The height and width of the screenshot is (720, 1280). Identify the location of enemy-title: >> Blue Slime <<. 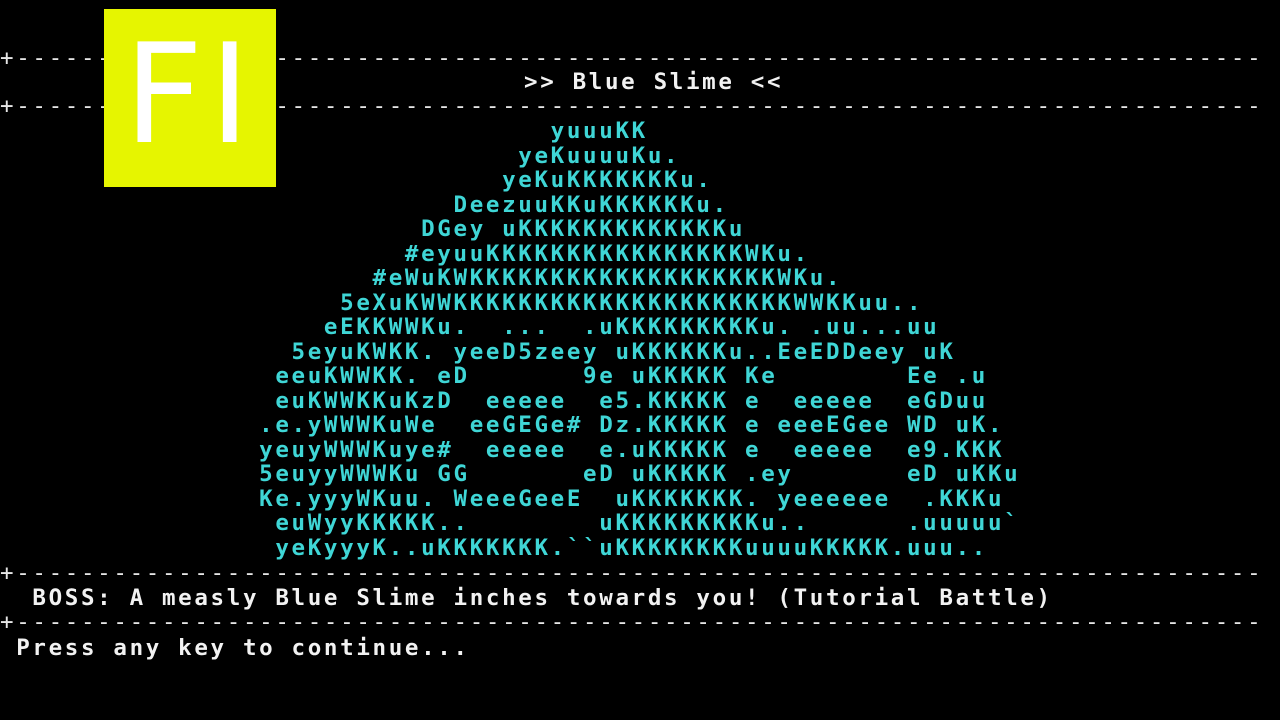
(653, 82).